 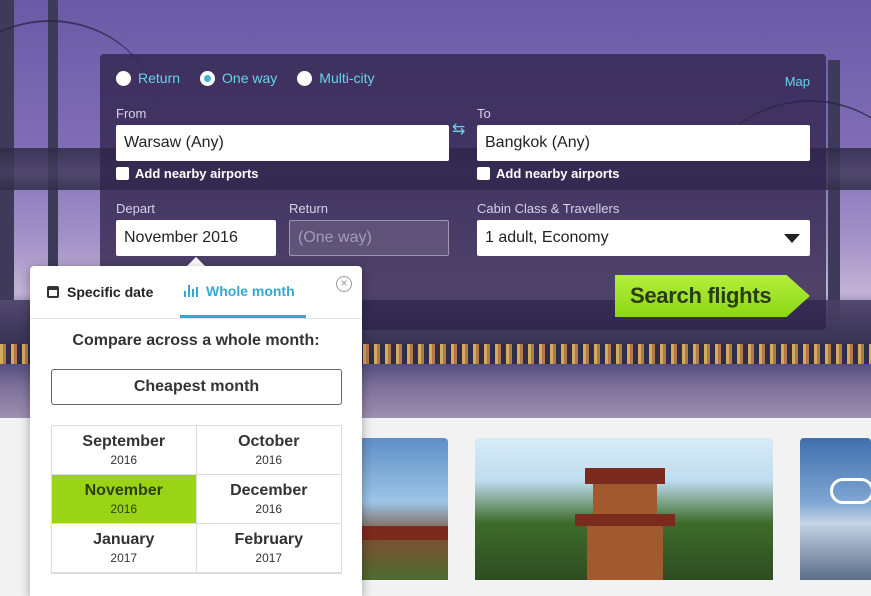 I want to click on trip-type-label: Return, so click(x=159, y=78).